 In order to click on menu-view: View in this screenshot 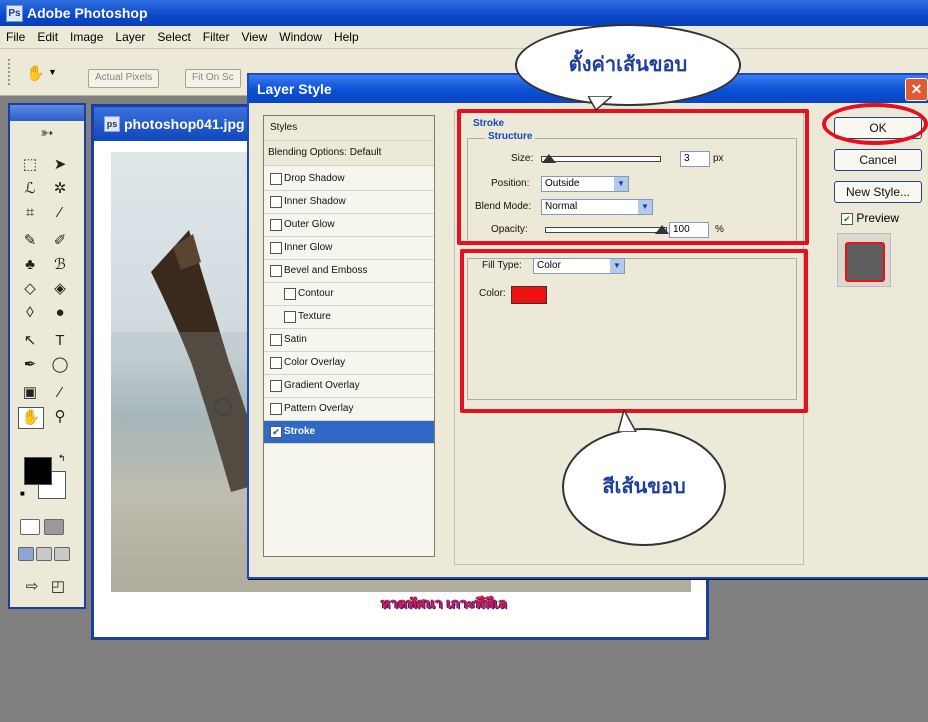, I will do `click(254, 37)`.